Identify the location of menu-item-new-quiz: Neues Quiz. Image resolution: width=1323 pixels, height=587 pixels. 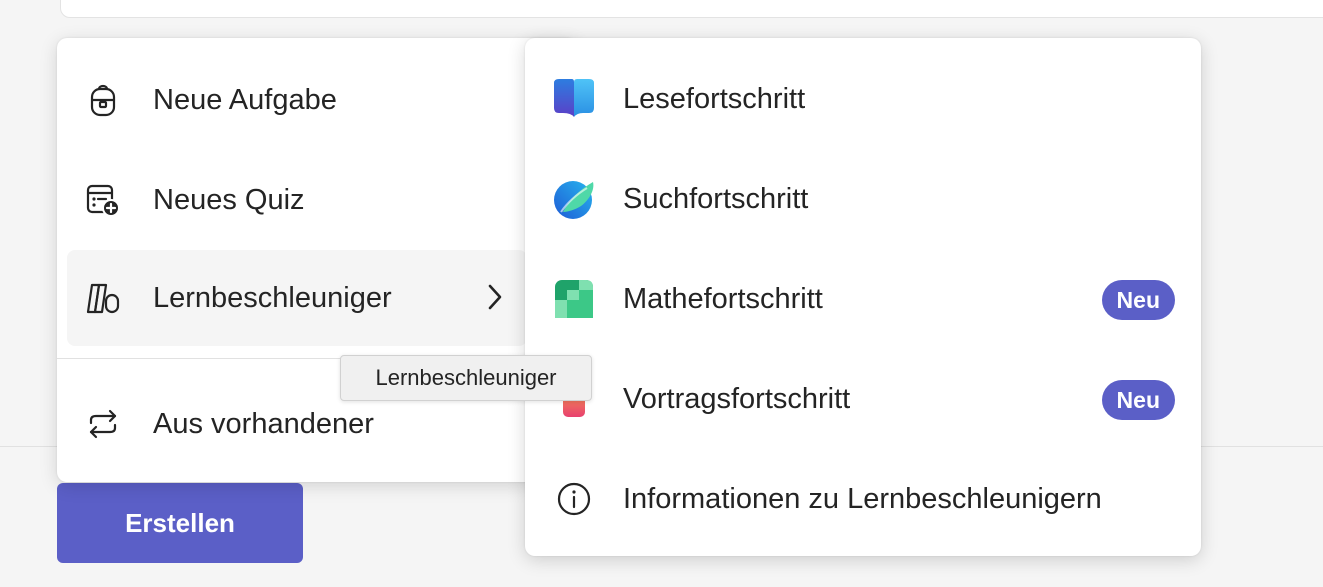
(297, 200).